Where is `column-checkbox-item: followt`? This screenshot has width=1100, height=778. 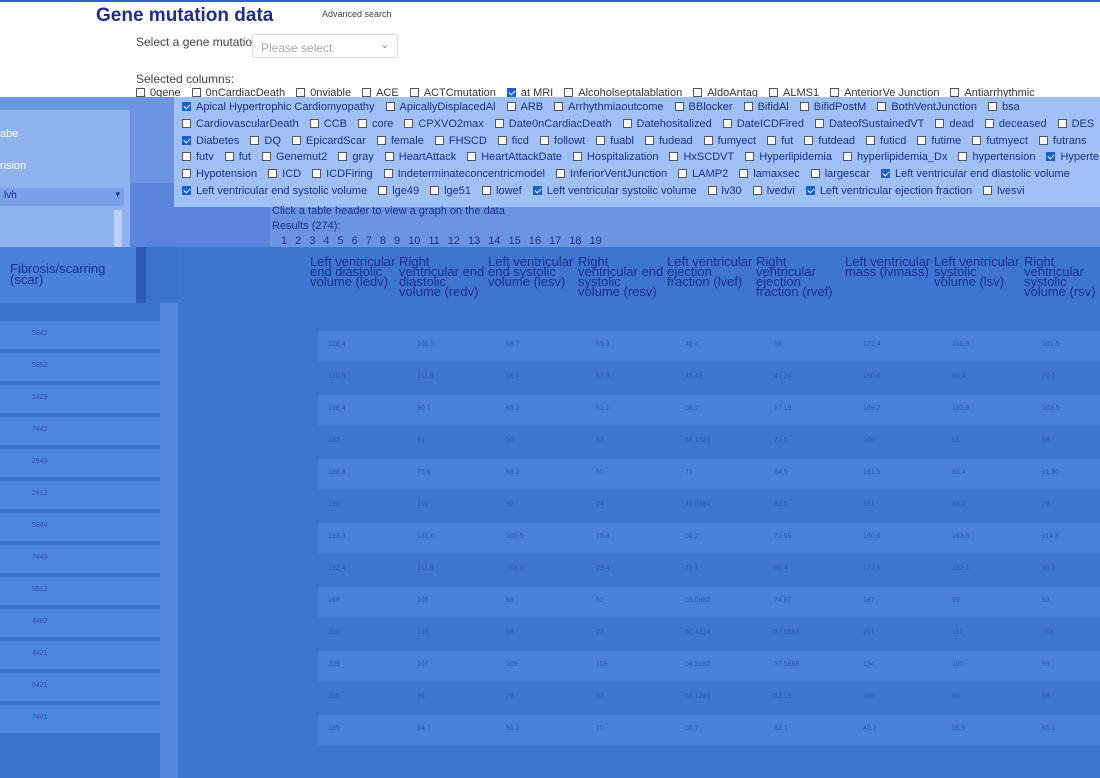
column-checkbox-item: followt is located at coordinates (562, 141).